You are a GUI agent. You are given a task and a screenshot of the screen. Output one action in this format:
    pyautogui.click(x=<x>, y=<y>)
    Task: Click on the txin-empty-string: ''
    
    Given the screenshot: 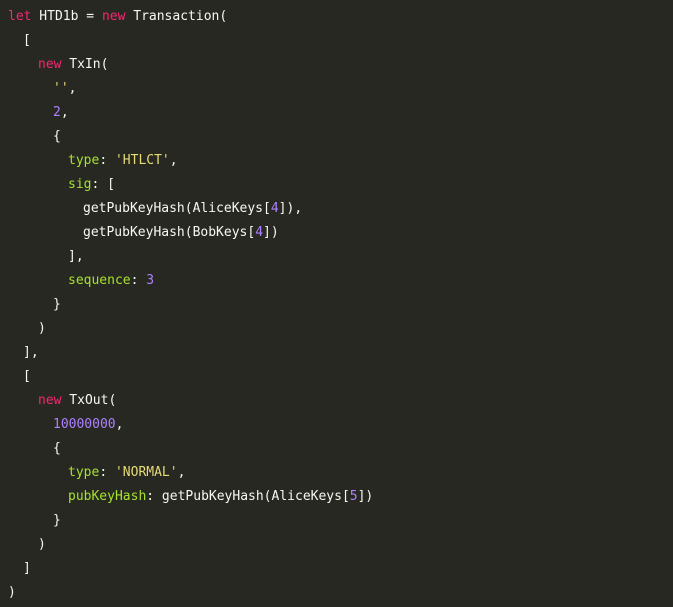 What is the action you would take?
    pyautogui.click(x=61, y=88)
    